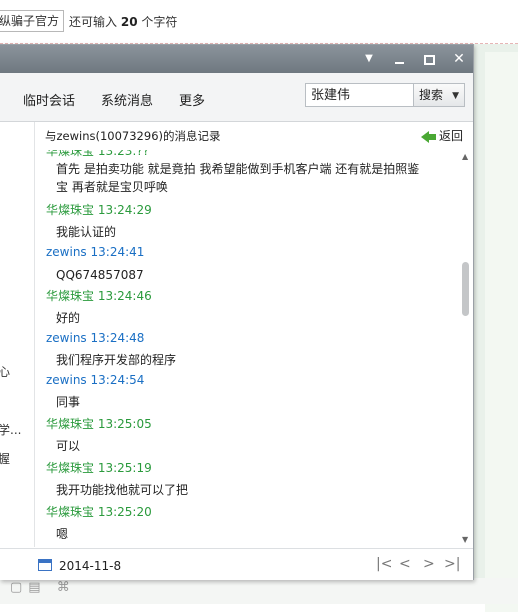  What do you see at coordinates (99, 512) in the screenshot?
I see `message-sender: 华燦珠宝 13:25:20` at bounding box center [99, 512].